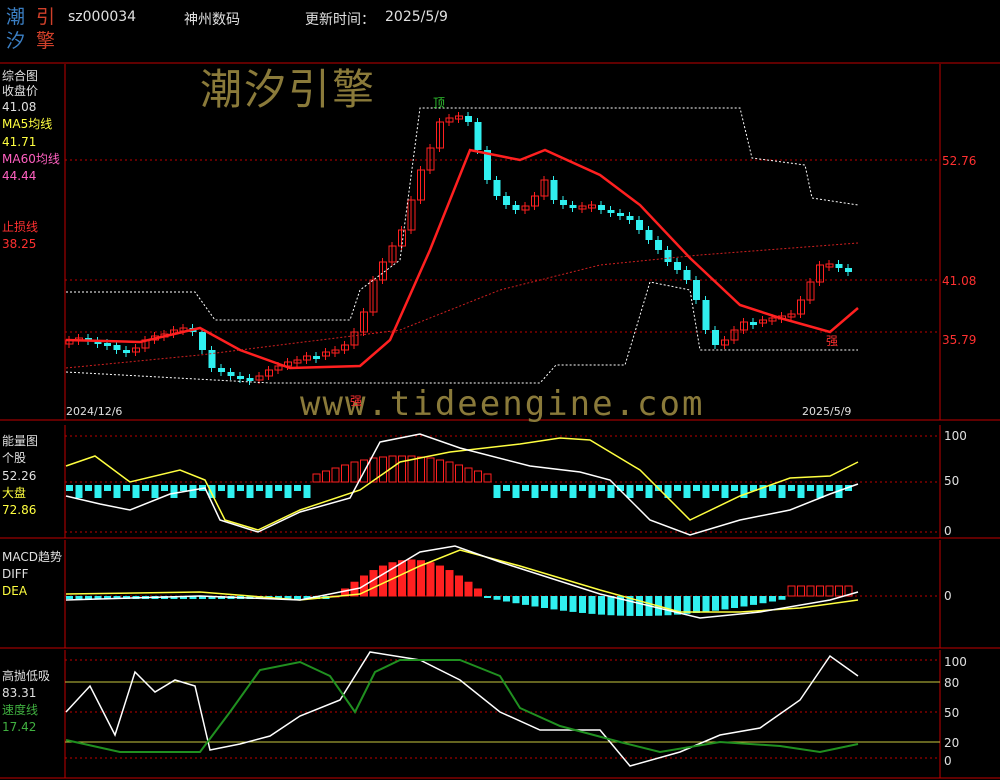 This screenshot has width=1000, height=780. I want to click on main-panel-title: 综合图, so click(20, 76).